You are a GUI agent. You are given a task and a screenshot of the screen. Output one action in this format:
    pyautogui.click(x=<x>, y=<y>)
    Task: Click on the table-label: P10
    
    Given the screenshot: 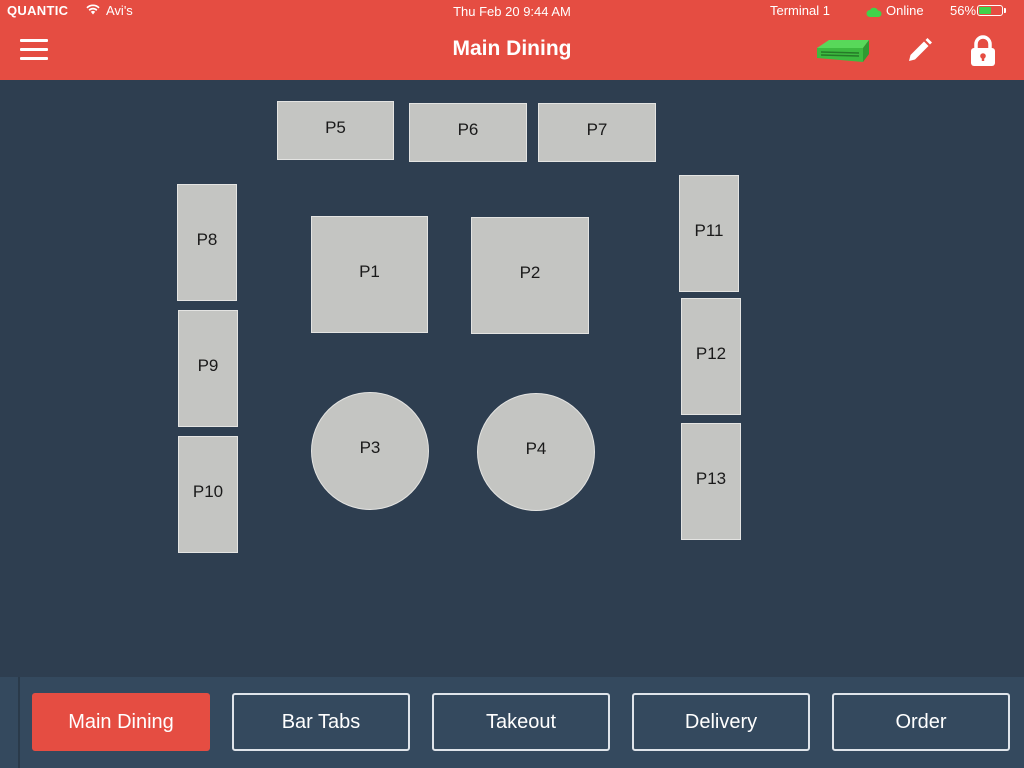 What is the action you would take?
    pyautogui.click(x=208, y=491)
    